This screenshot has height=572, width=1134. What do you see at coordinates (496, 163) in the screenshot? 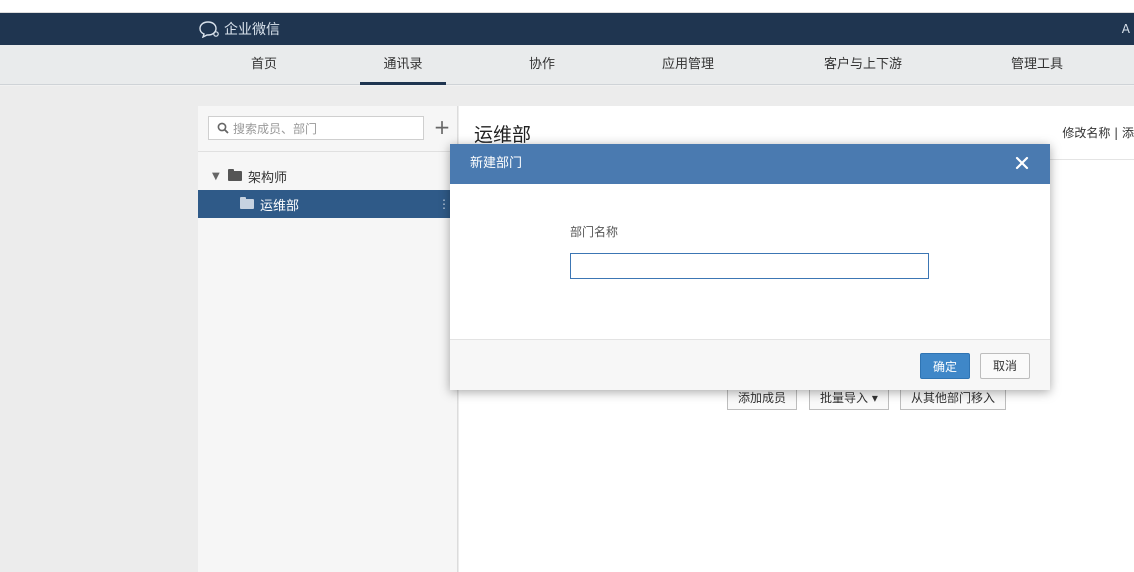
I see `dialog-title: 新建部门` at bounding box center [496, 163].